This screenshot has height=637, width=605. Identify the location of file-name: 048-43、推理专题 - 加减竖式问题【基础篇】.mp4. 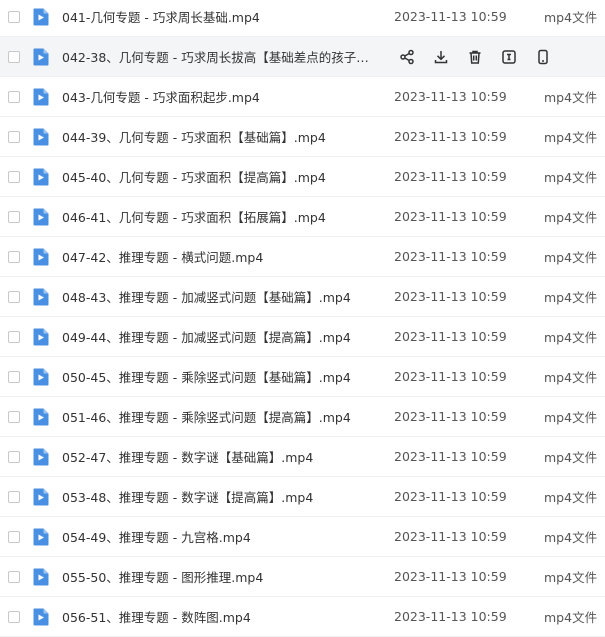
(206, 296).